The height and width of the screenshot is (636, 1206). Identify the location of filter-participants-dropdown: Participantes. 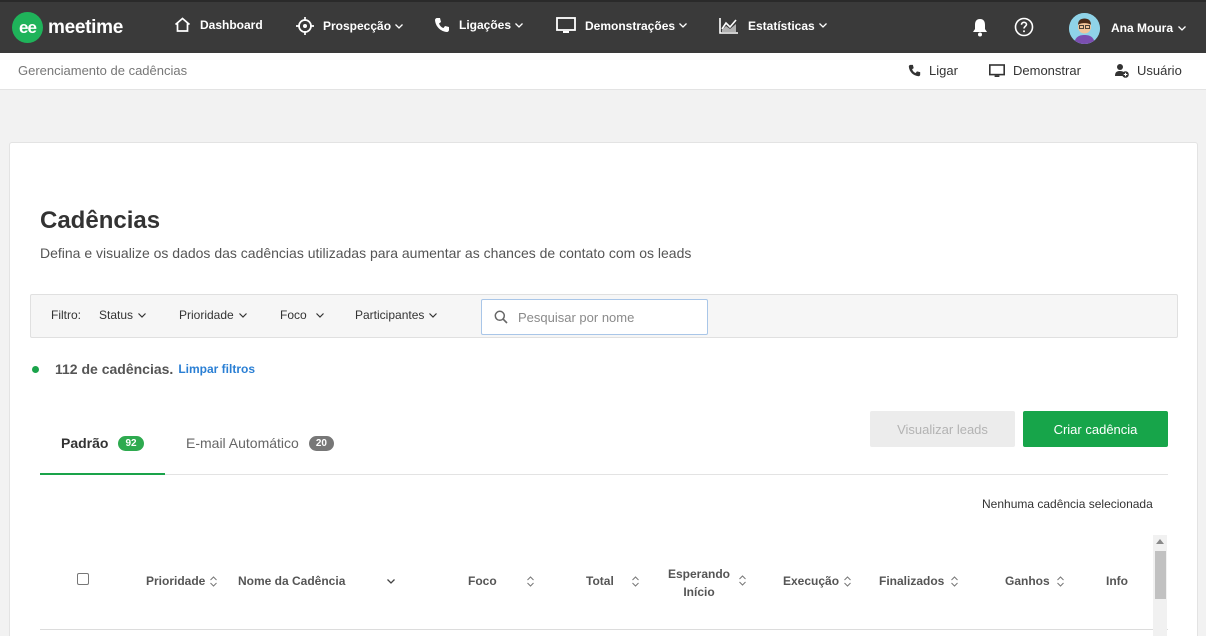
(396, 315).